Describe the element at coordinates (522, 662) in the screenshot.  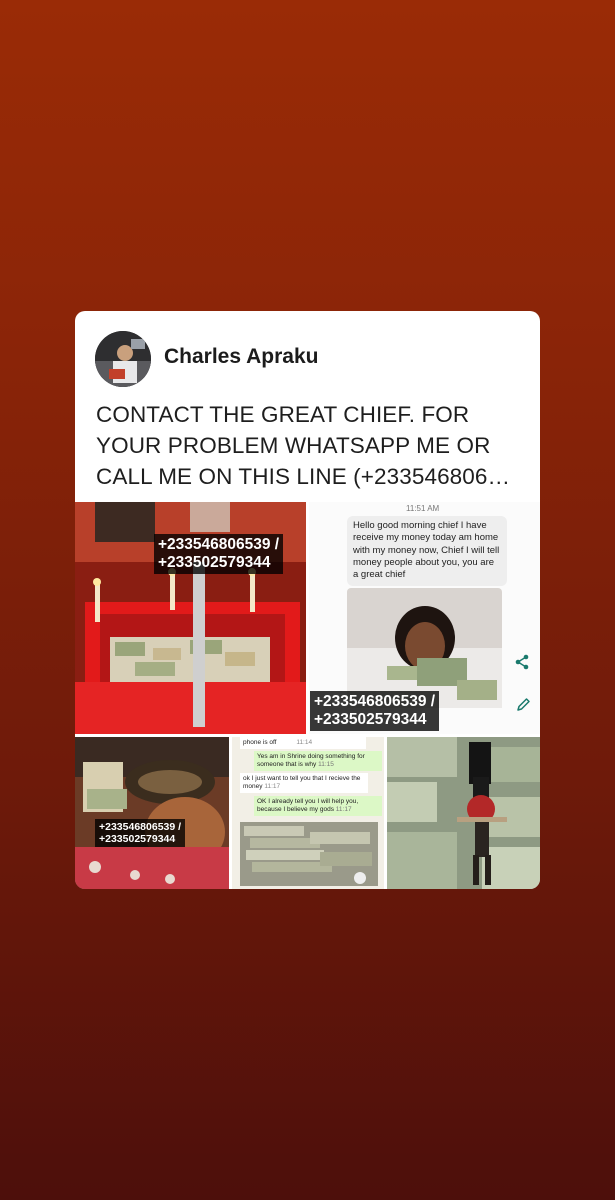
I see `share-icon` at that location.